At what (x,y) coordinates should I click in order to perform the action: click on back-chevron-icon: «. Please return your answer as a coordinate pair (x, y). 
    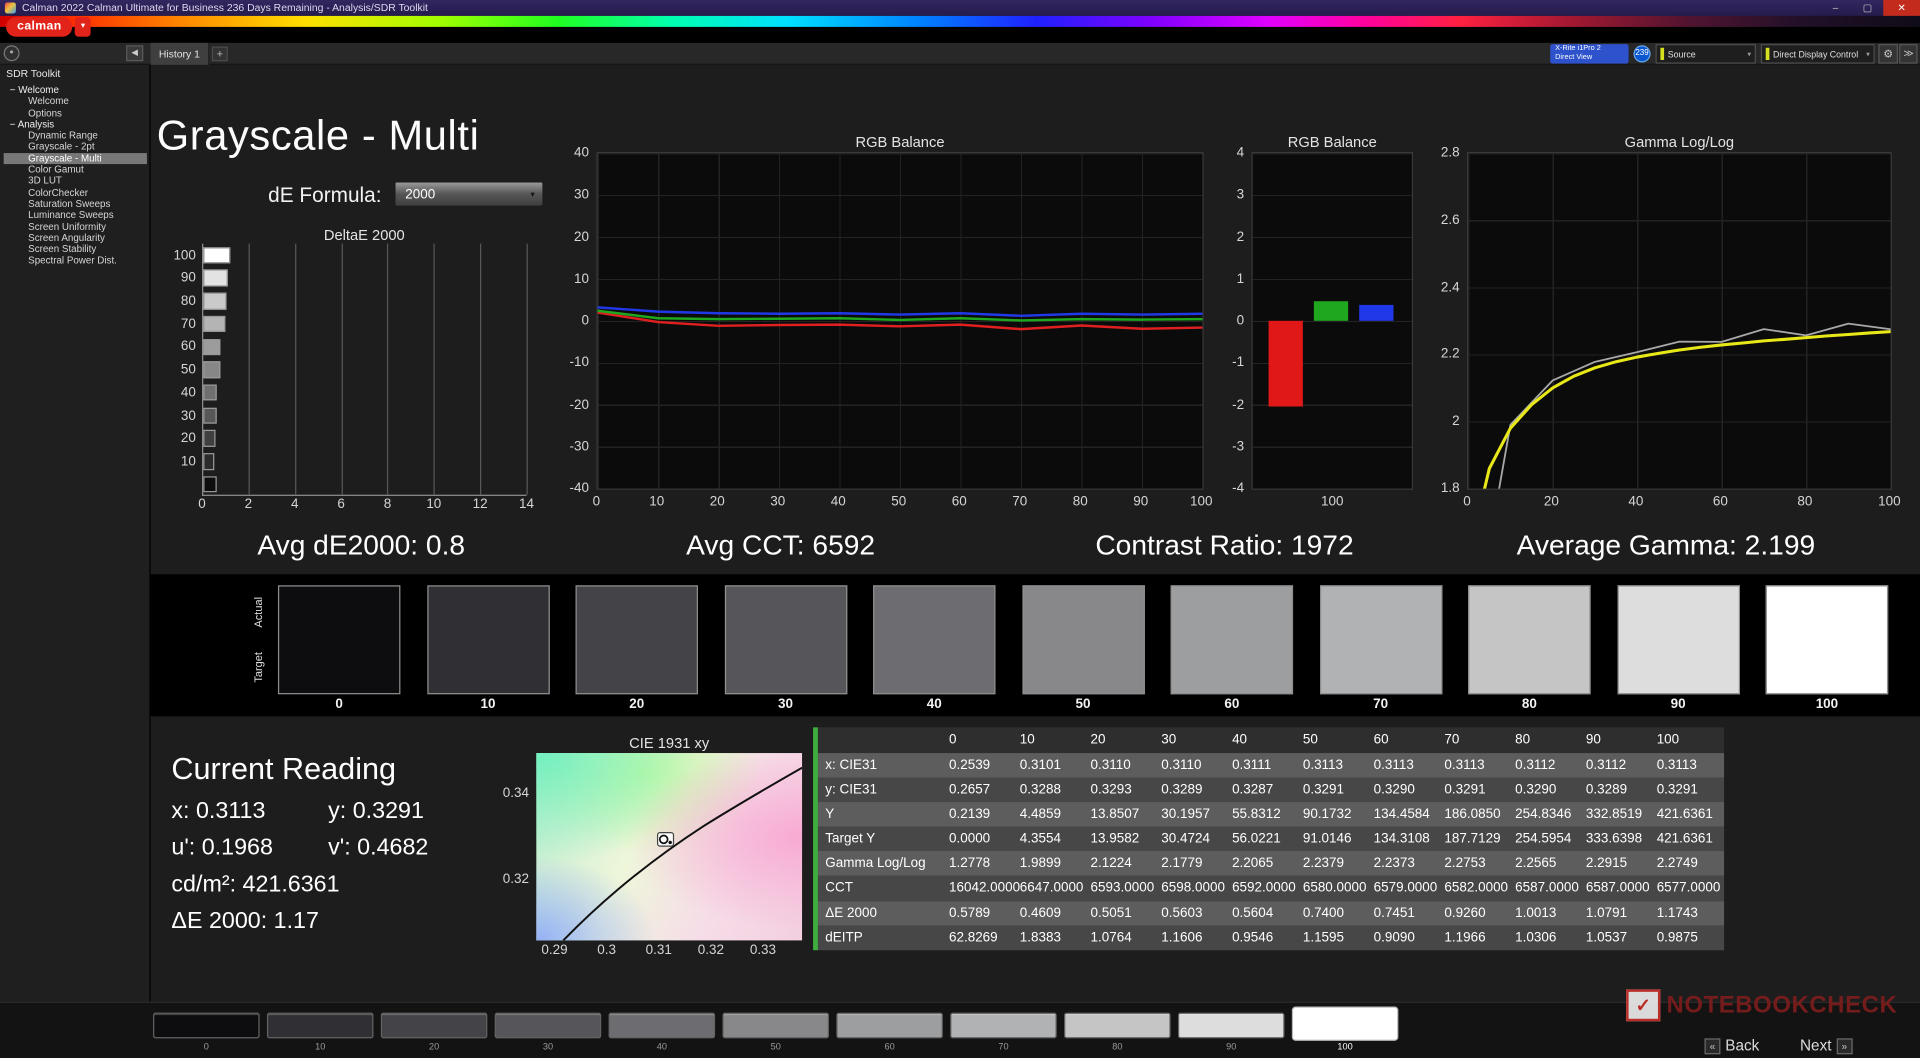
    Looking at the image, I should click on (1712, 1045).